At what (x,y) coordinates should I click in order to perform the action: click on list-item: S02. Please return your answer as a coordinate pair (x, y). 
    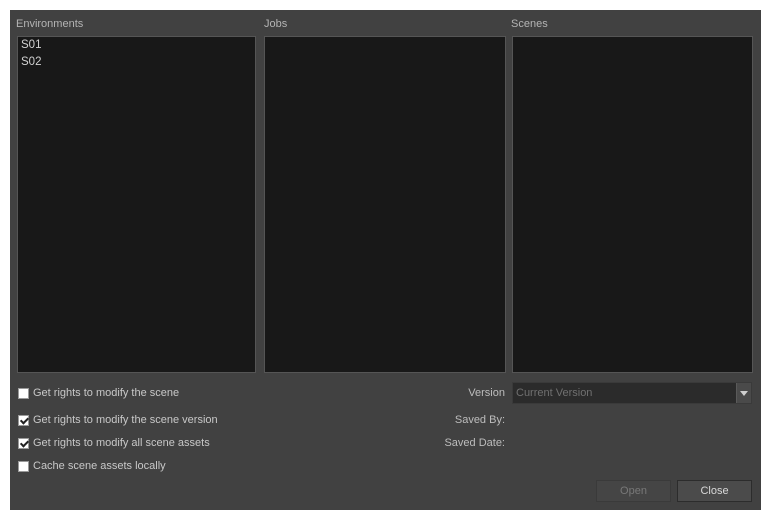
    Looking at the image, I should click on (136, 62).